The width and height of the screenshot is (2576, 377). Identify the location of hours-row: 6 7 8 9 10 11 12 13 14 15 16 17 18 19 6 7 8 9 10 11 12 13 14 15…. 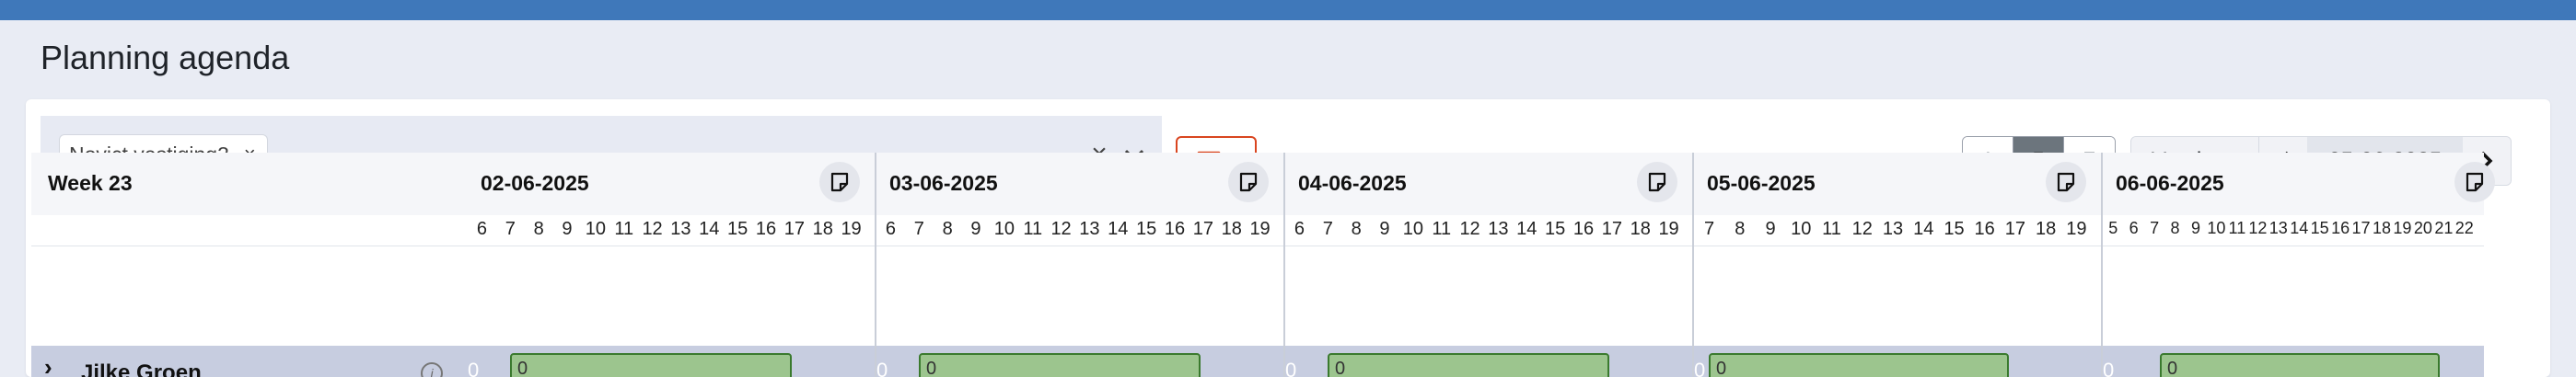
(1257, 230).